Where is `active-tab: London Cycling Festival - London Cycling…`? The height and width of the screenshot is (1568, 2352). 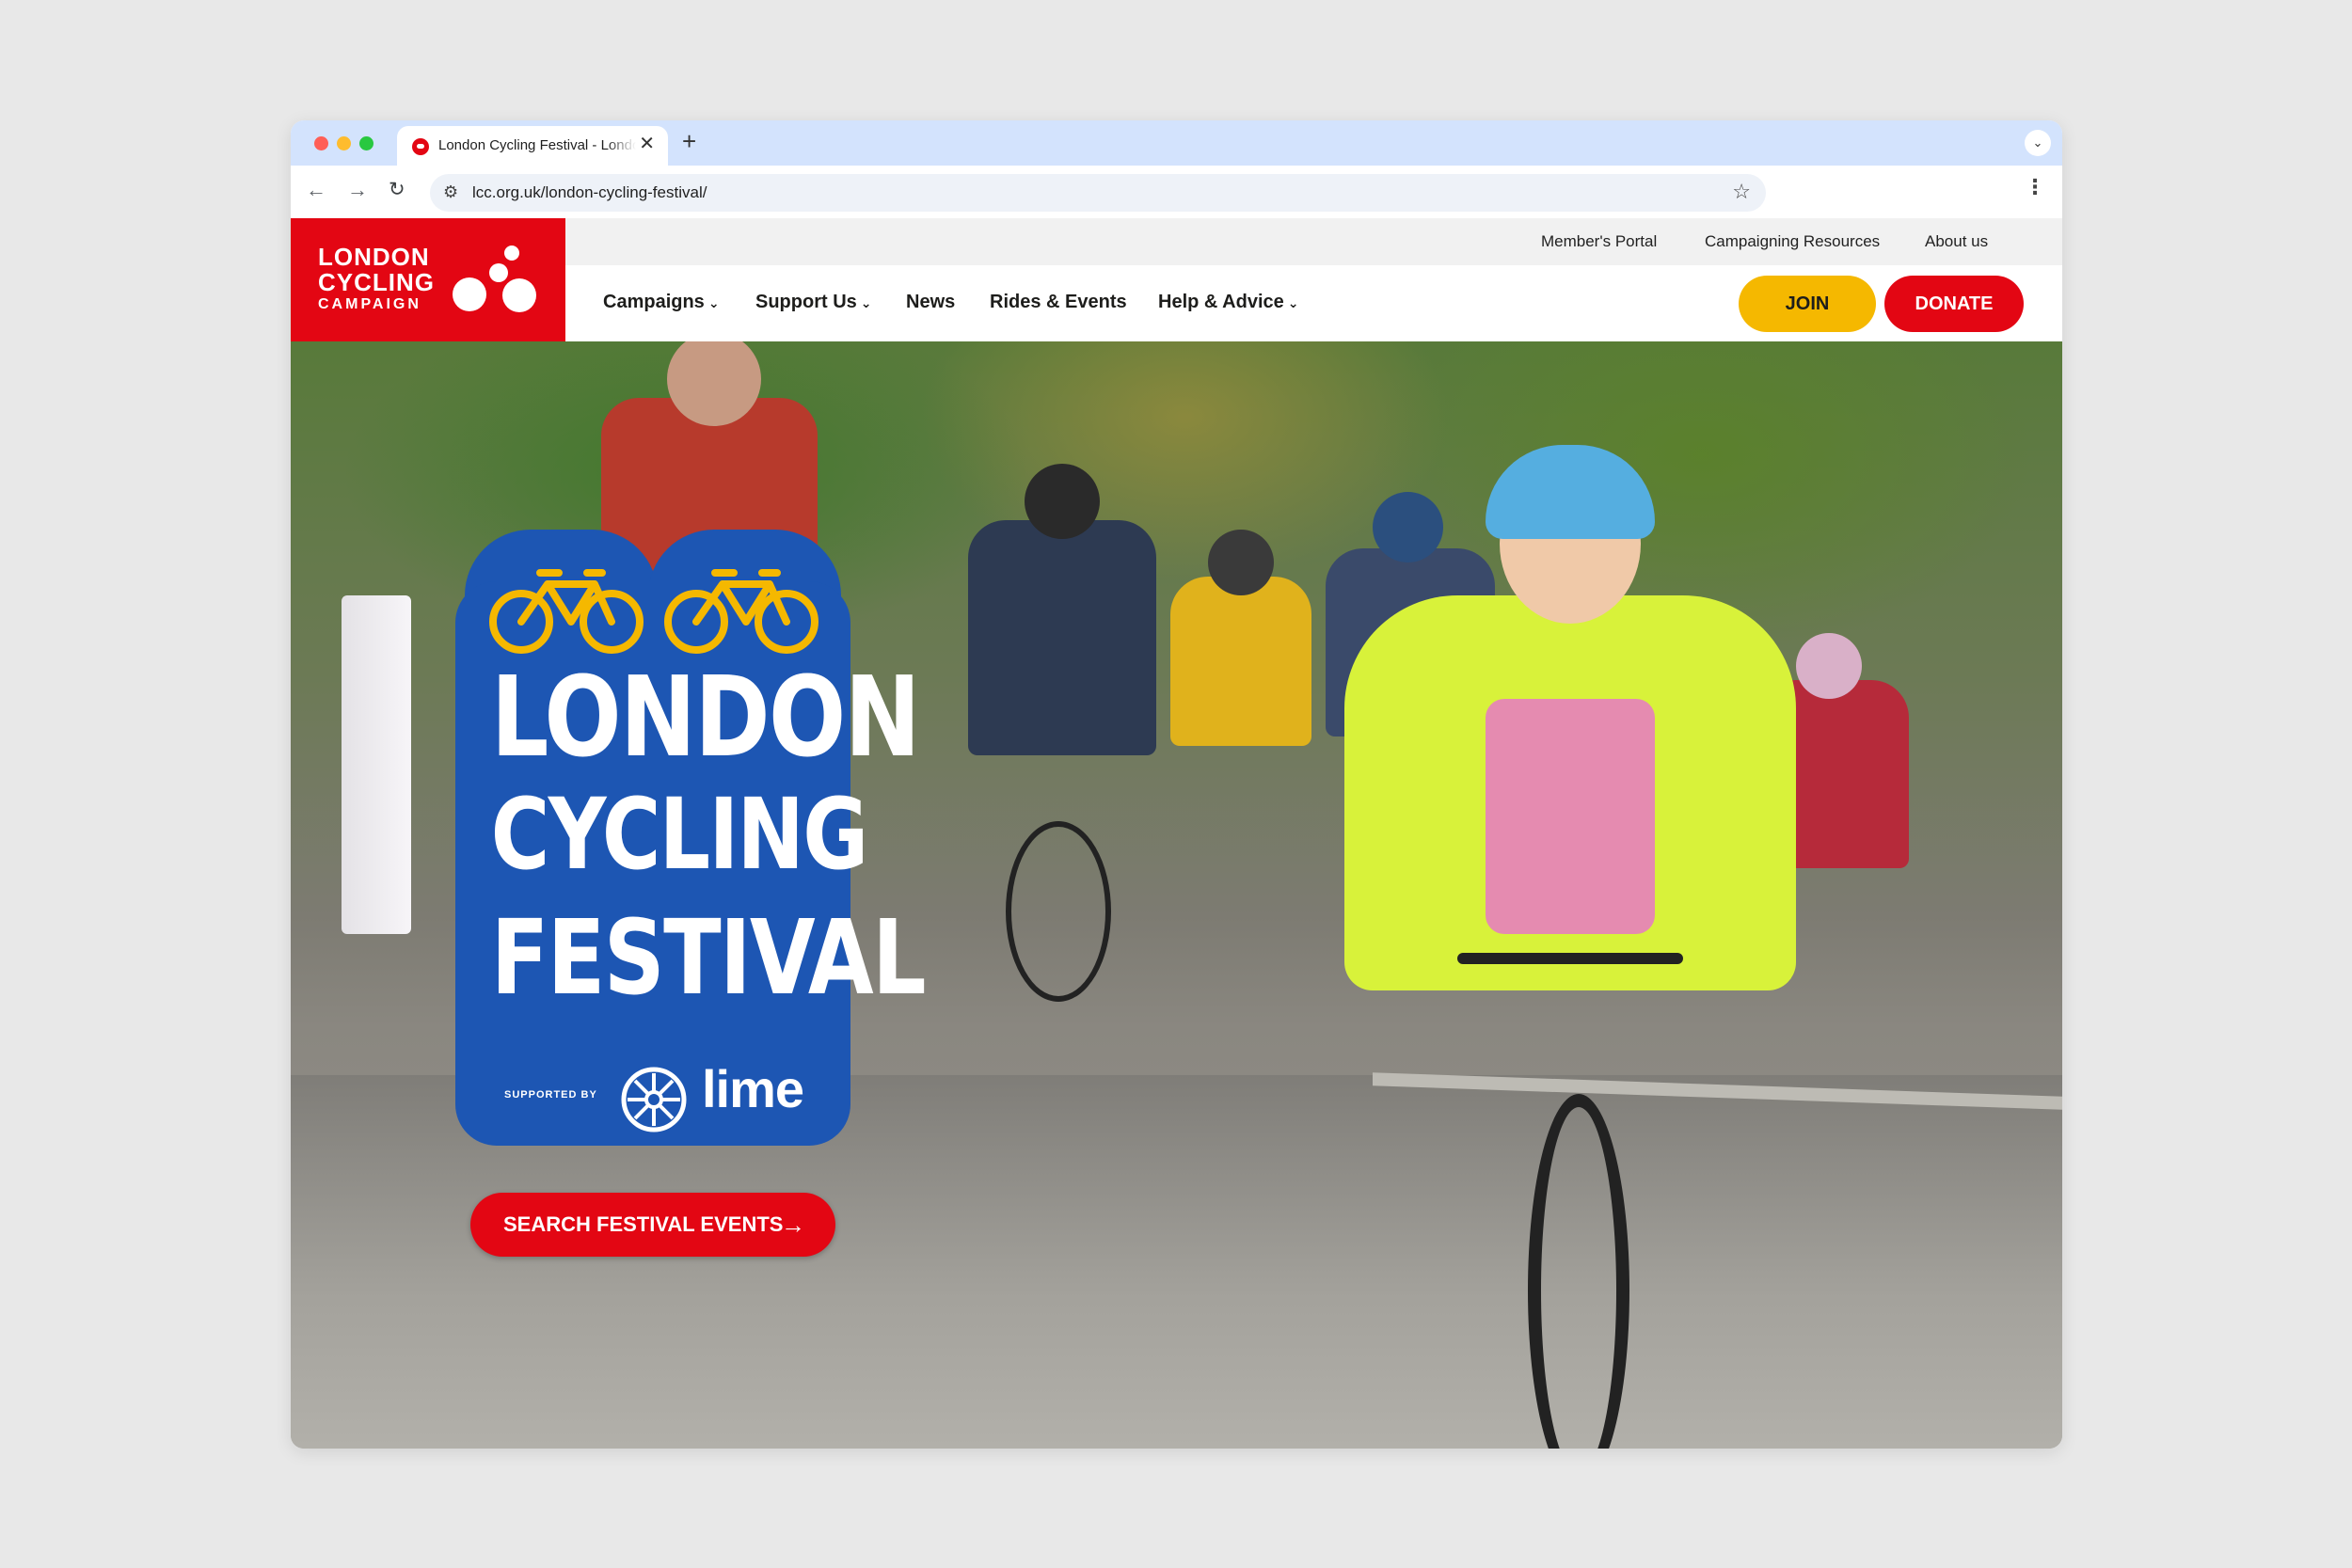
active-tab: London Cycling Festival - London Cycling… is located at coordinates (532, 146).